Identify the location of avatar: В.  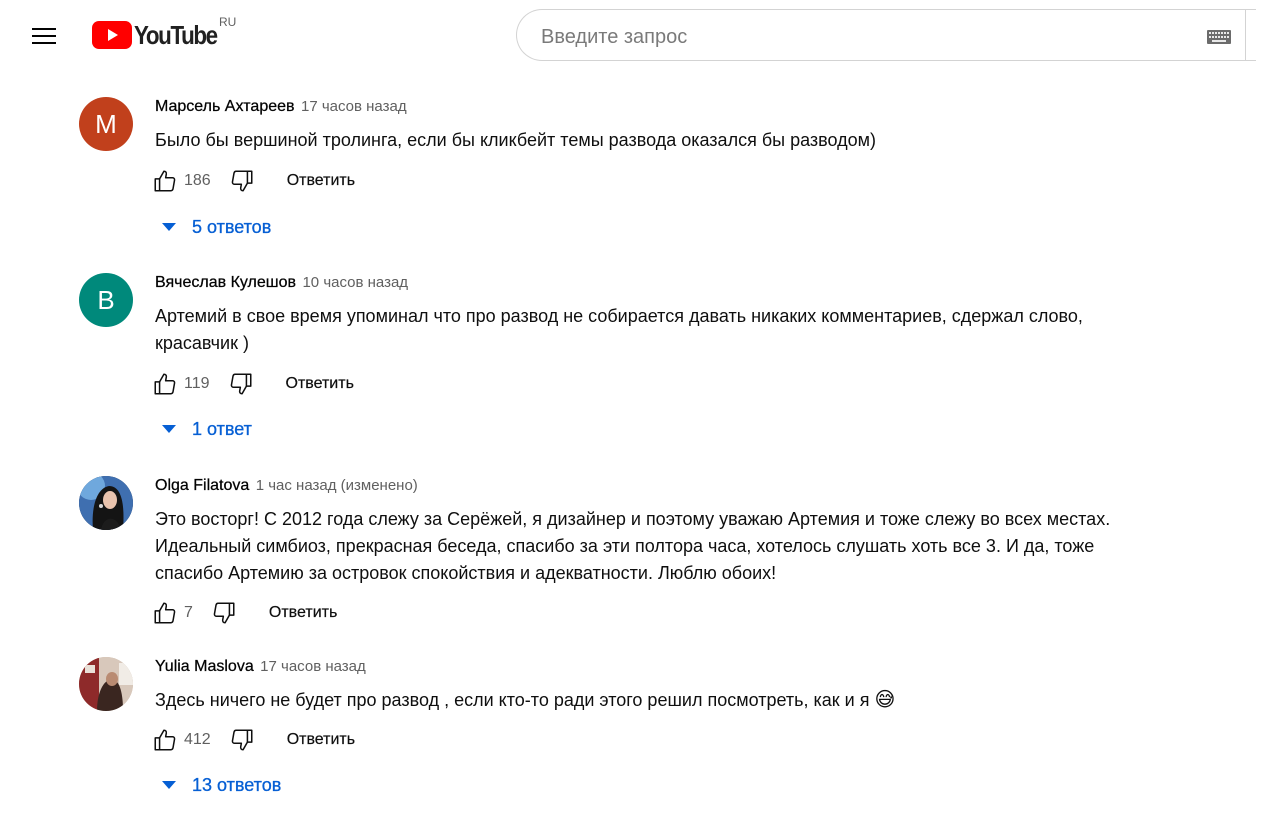
(106, 300).